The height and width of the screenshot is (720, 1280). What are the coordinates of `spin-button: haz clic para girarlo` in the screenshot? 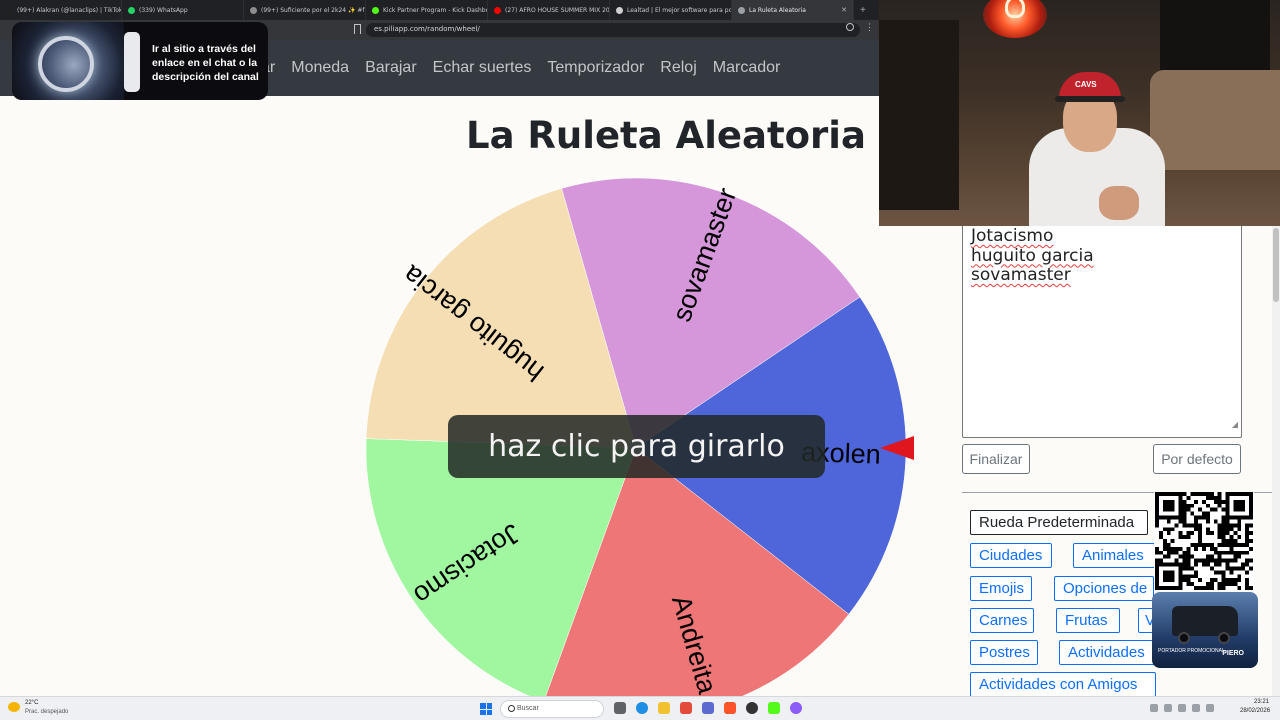 It's located at (636, 446).